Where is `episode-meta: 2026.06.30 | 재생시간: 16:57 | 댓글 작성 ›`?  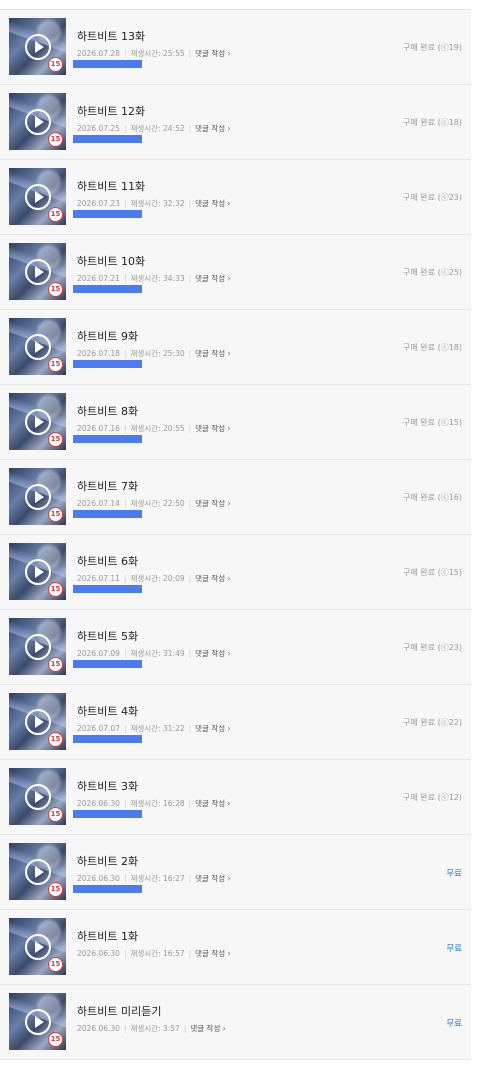 episode-meta: 2026.06.30 | 재생시간: 16:57 | 댓글 작성 › is located at coordinates (154, 953).